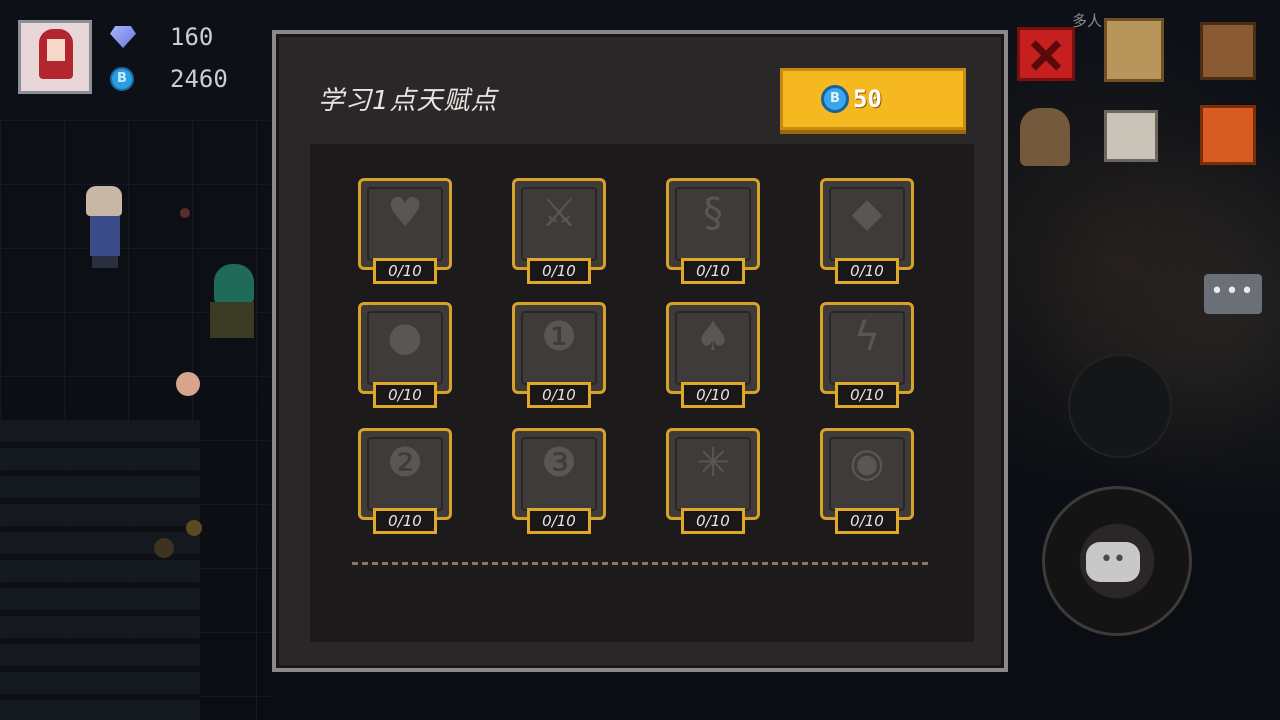  I want to click on camera-icon, so click(1131, 136).